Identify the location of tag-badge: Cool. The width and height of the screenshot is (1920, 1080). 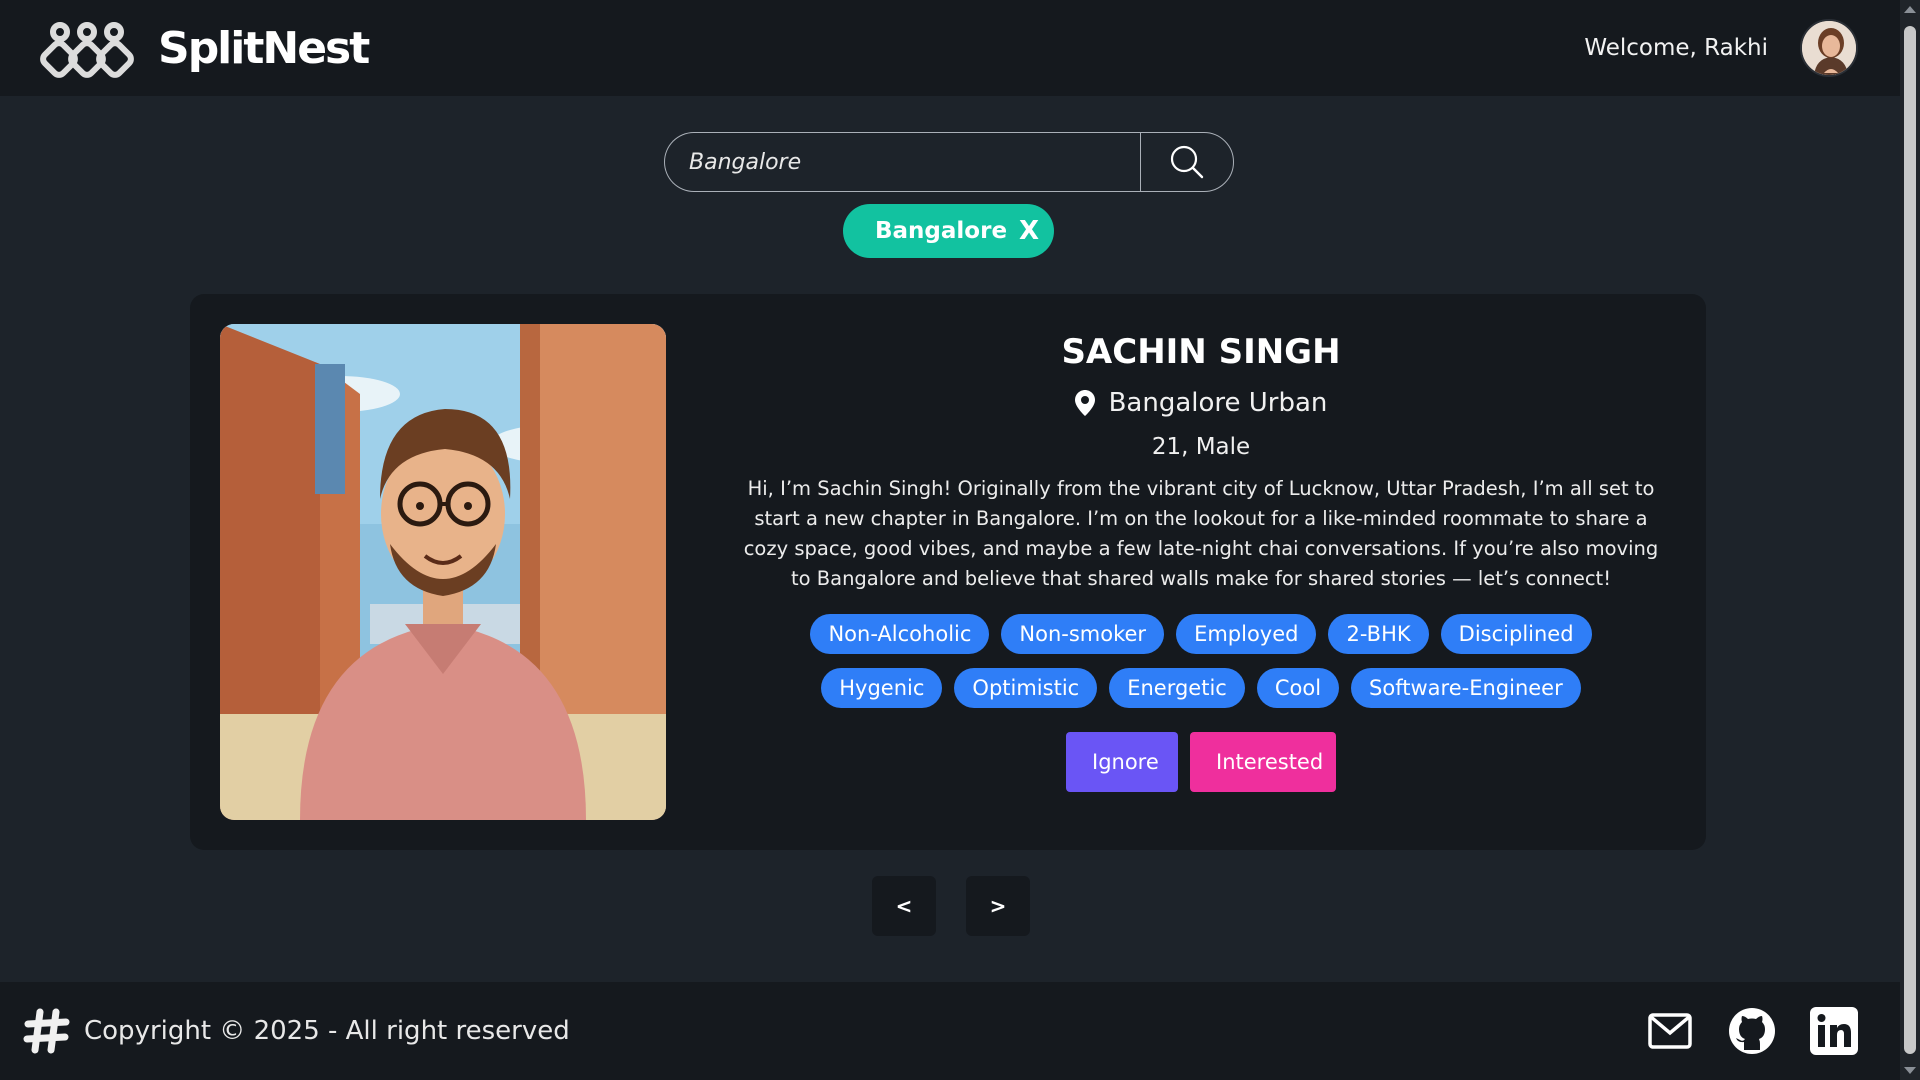
(1298, 688).